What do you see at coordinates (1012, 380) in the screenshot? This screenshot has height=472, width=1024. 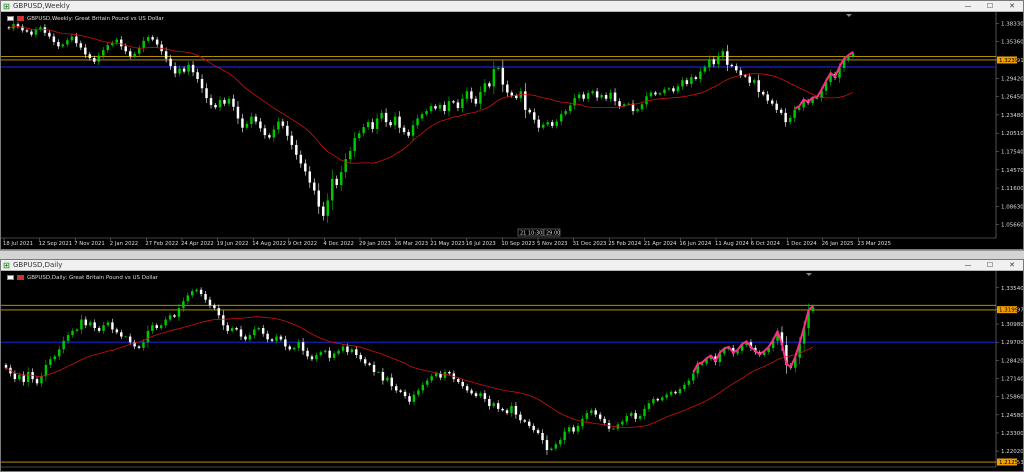 I see `price-tick-label: 1.27140` at bounding box center [1012, 380].